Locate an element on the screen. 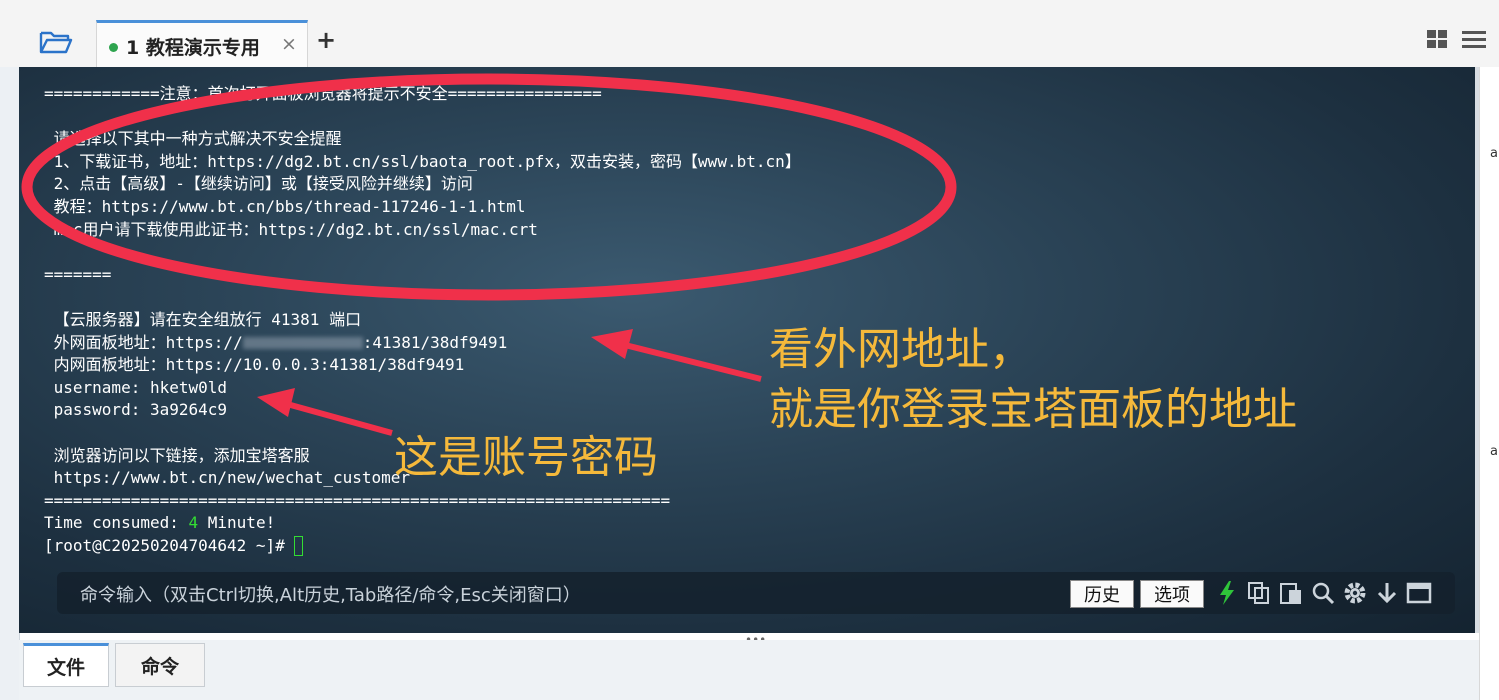 This screenshot has height=700, width=1499. annotation-credentials: 这是账号密码 is located at coordinates (526, 457).